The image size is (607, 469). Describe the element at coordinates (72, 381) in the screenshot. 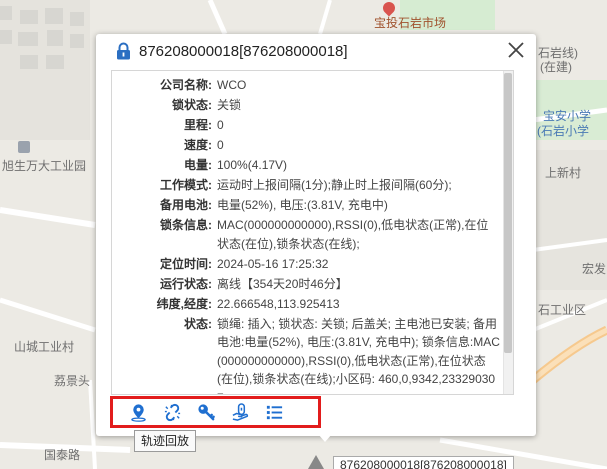

I see `map-label-lishu: 荔景头` at that location.